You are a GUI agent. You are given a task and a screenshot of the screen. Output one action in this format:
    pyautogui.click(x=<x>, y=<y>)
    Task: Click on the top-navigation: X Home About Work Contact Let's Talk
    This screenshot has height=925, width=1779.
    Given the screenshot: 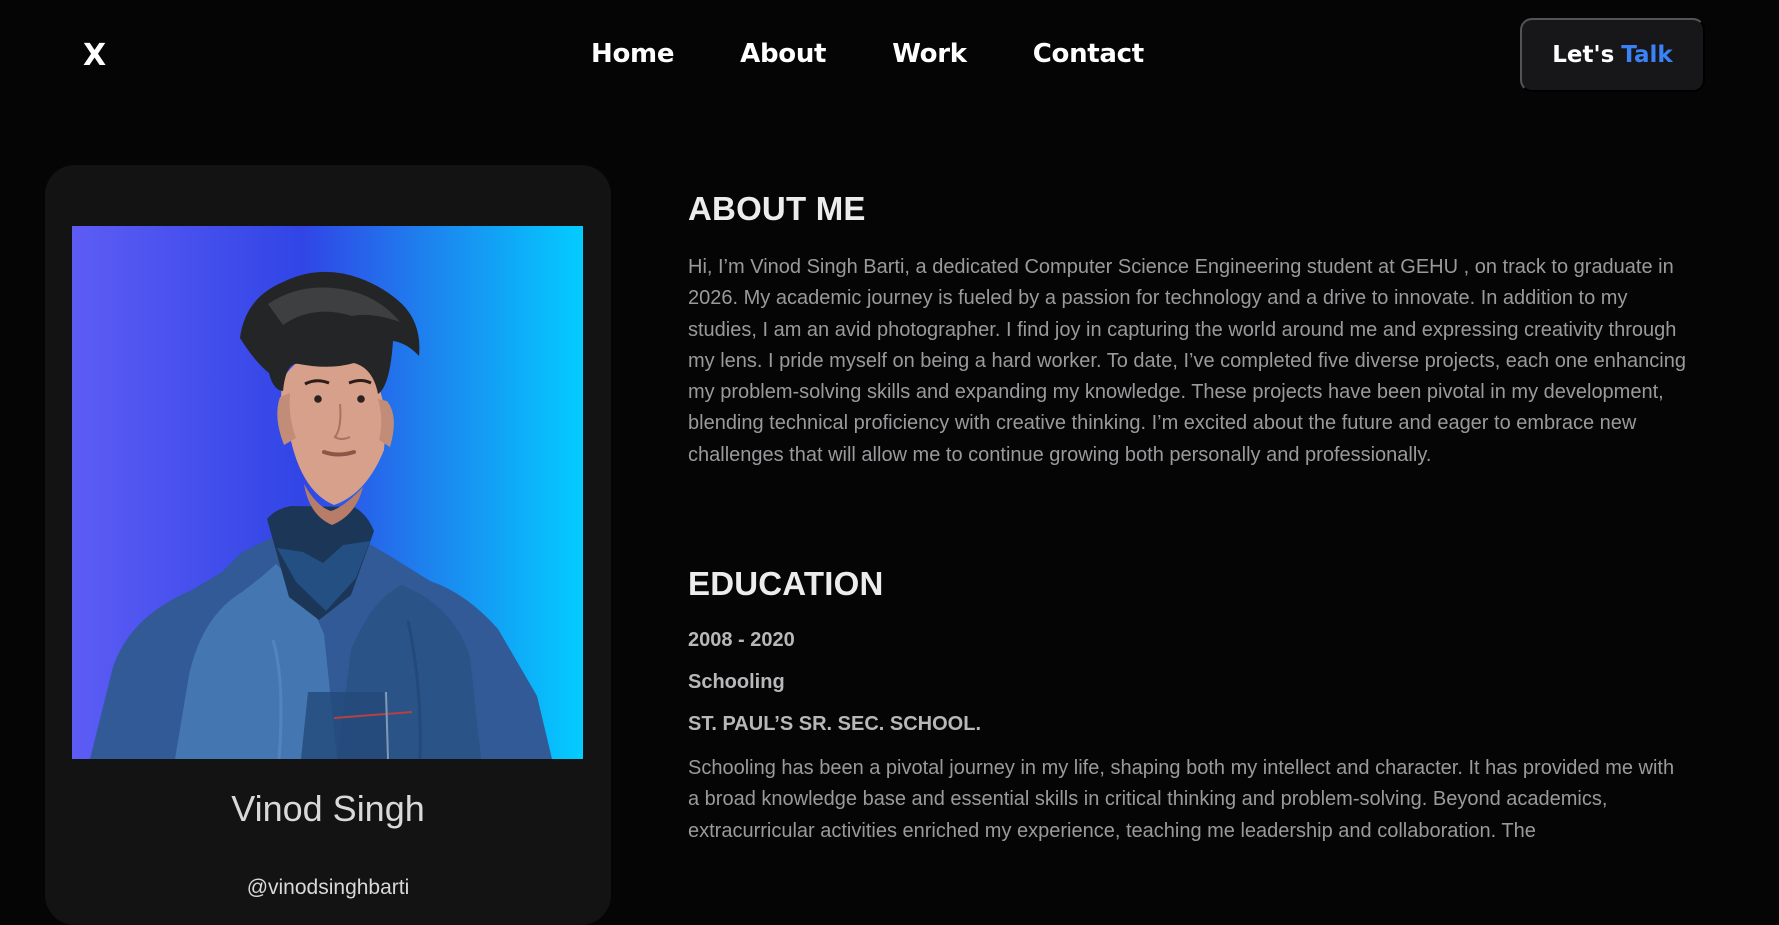 What is the action you would take?
    pyautogui.click(x=889, y=56)
    